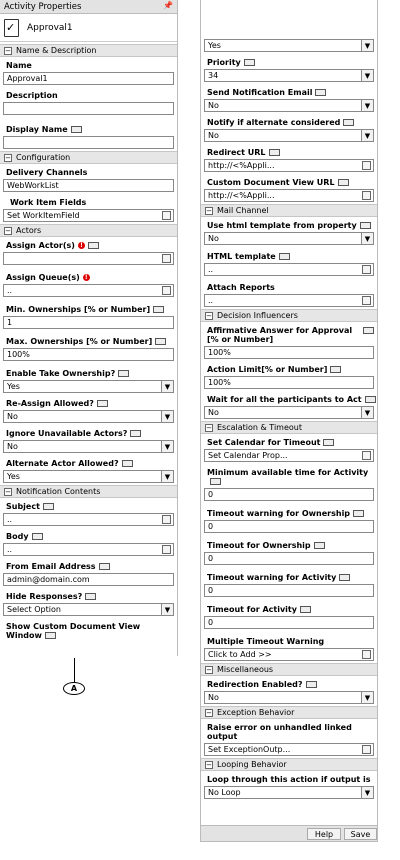 The height and width of the screenshot is (860, 400). What do you see at coordinates (289, 45) in the screenshot?
I see `continued-select: Yes ▼` at bounding box center [289, 45].